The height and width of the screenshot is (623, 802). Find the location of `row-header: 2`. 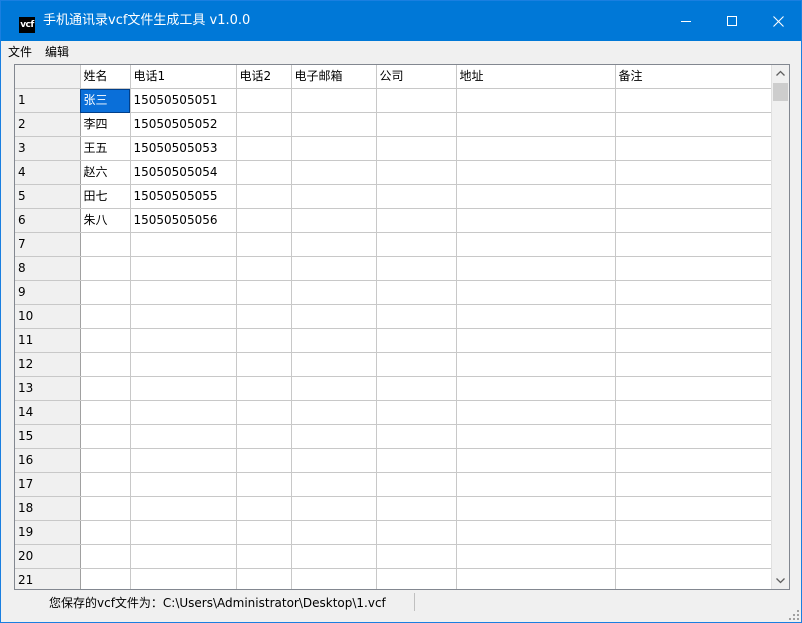

row-header: 2 is located at coordinates (48, 124).